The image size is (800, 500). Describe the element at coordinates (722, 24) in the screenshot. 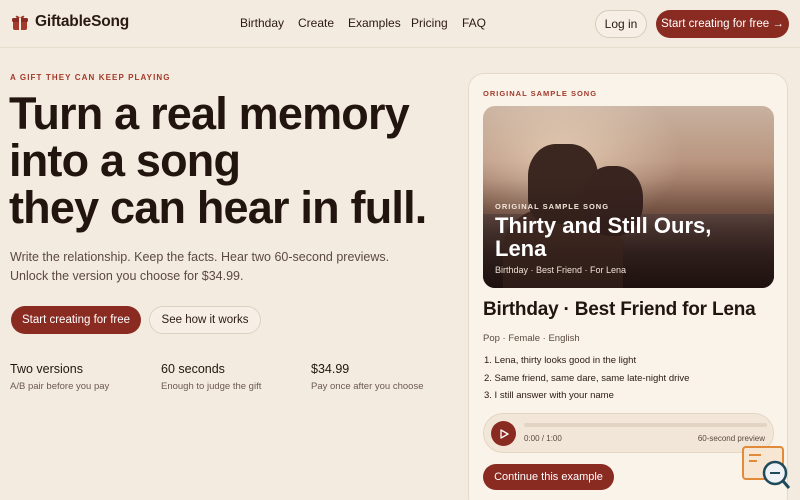

I see `start-creating-header-button: Start creating for free →` at that location.